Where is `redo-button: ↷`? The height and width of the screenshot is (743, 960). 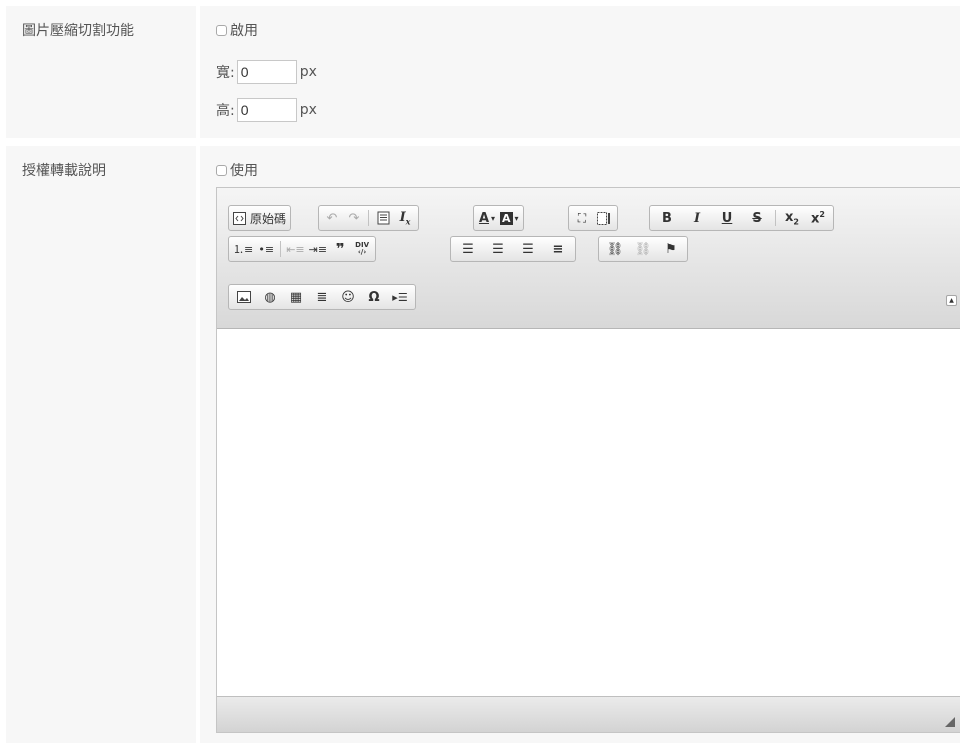 redo-button: ↷ is located at coordinates (354, 218).